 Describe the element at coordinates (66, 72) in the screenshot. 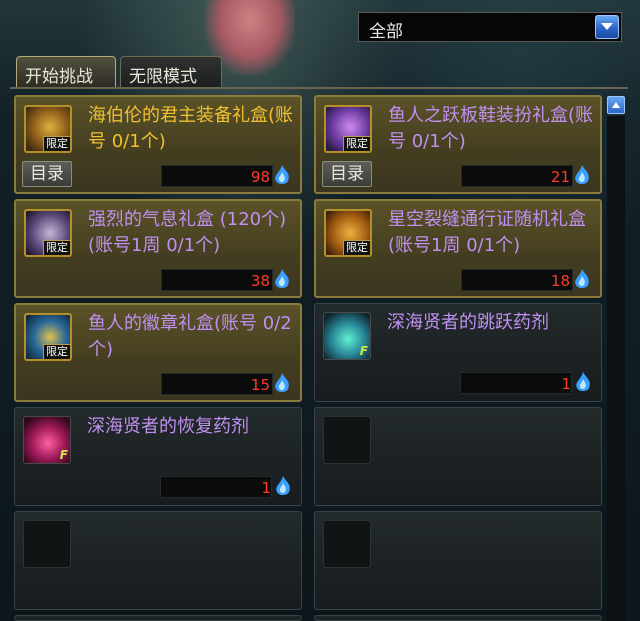

I see `tab-challenge: 开始挑战` at that location.